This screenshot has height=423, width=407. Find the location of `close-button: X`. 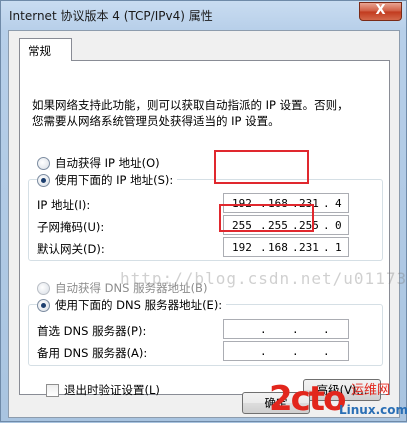

close-button: X is located at coordinates (380, 11).